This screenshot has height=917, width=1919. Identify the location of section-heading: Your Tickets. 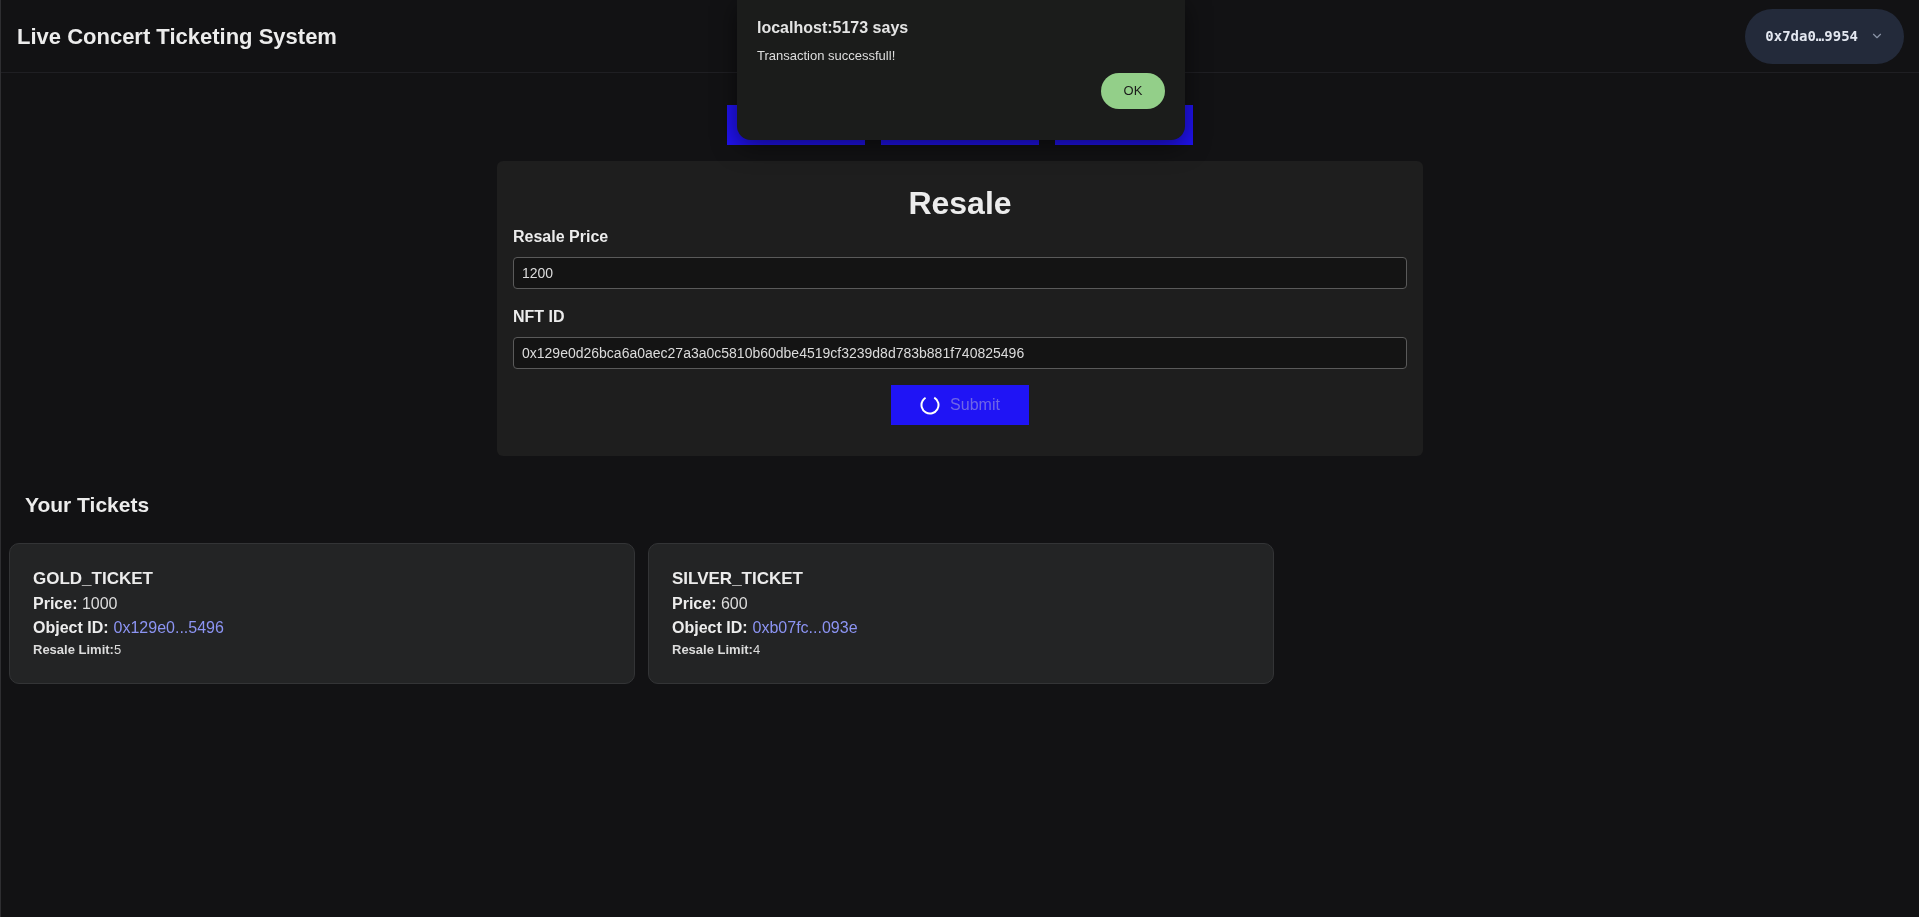
(88, 505).